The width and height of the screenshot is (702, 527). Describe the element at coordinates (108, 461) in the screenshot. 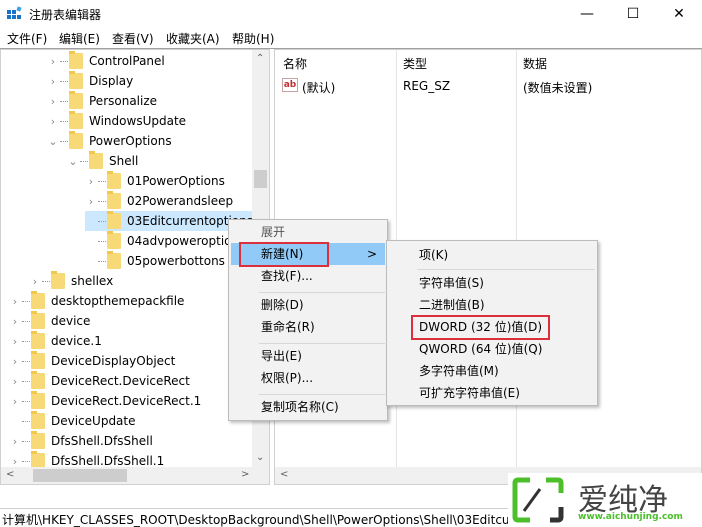

I see `tree-item-label: DfsShell.DfsShell.1` at that location.